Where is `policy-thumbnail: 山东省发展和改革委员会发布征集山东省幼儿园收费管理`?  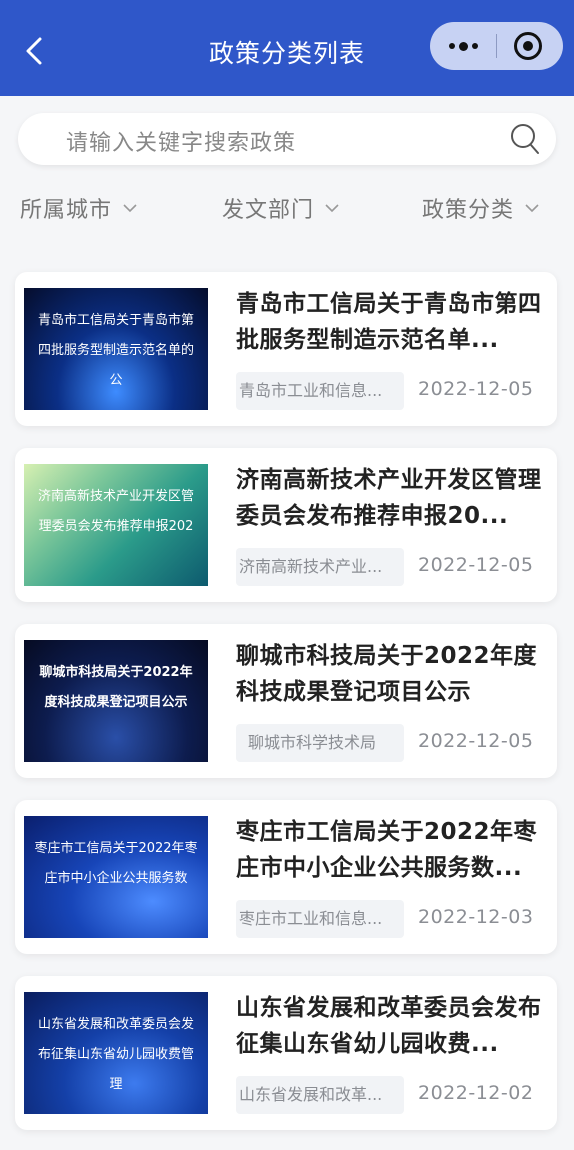
policy-thumbnail: 山东省发展和改革委员会发布征集山东省幼儿园收费管理 is located at coordinates (116, 1053).